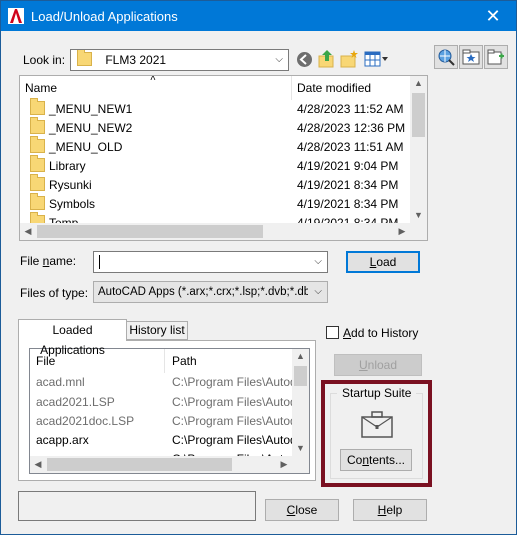 This screenshot has width=517, height=535. I want to click on load-button: Load, so click(383, 262).